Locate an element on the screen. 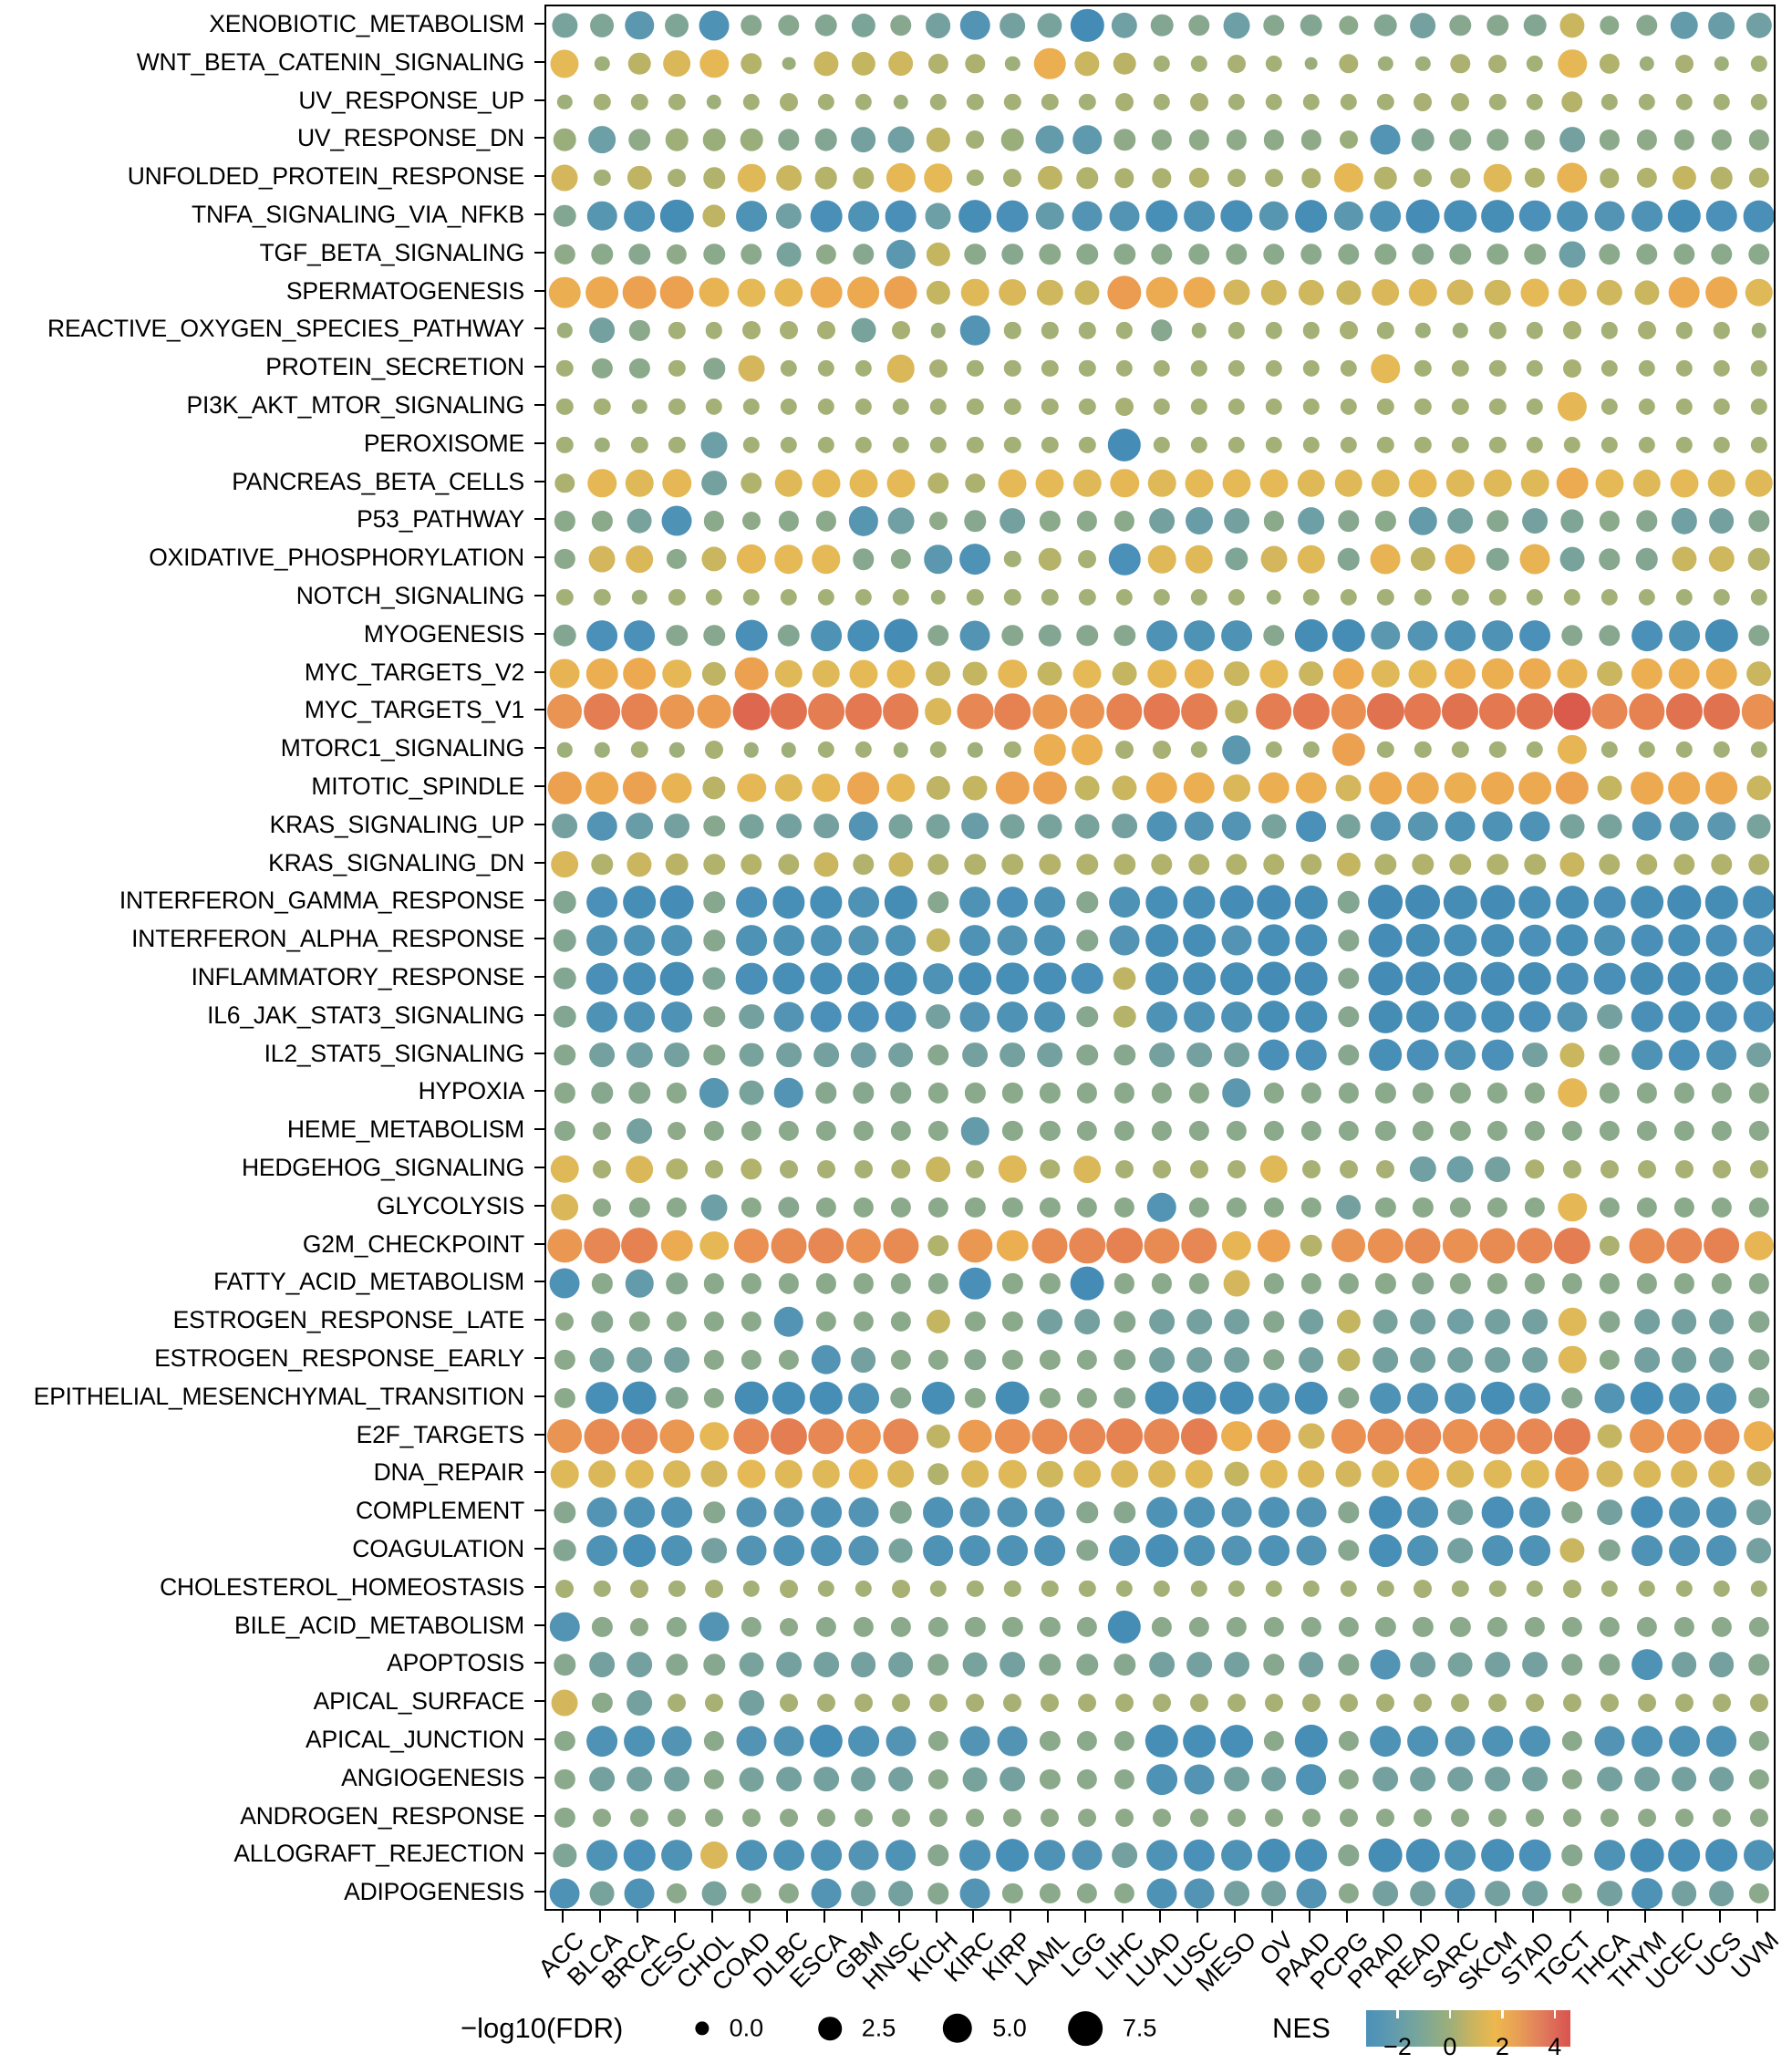 This screenshot has height=2064, width=1792. size-legend-dot is located at coordinates (958, 2028).